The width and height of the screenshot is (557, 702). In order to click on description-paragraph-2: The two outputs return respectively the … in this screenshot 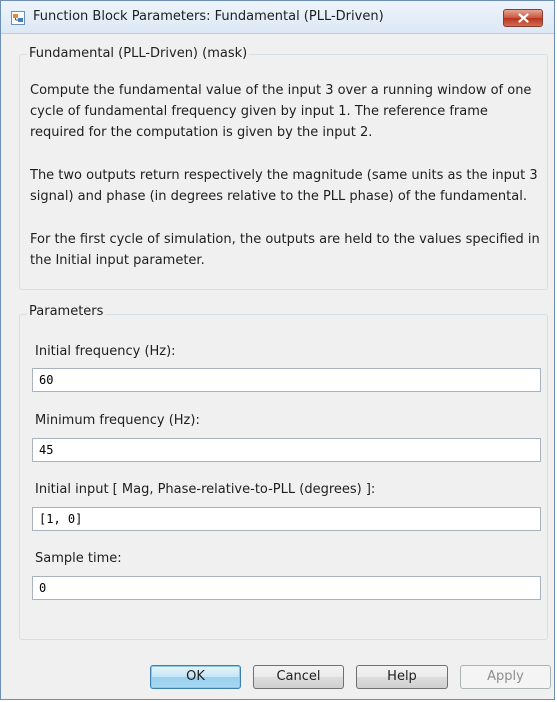, I will do `click(284, 186)`.